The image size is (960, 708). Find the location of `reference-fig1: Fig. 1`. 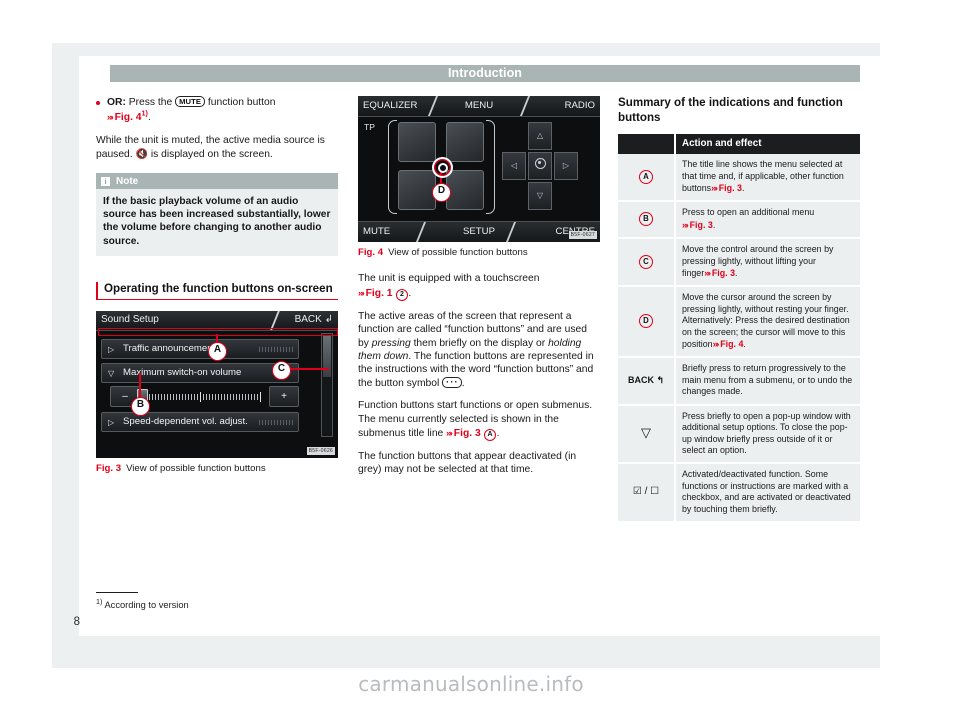

reference-fig1: Fig. 1 is located at coordinates (379, 293).